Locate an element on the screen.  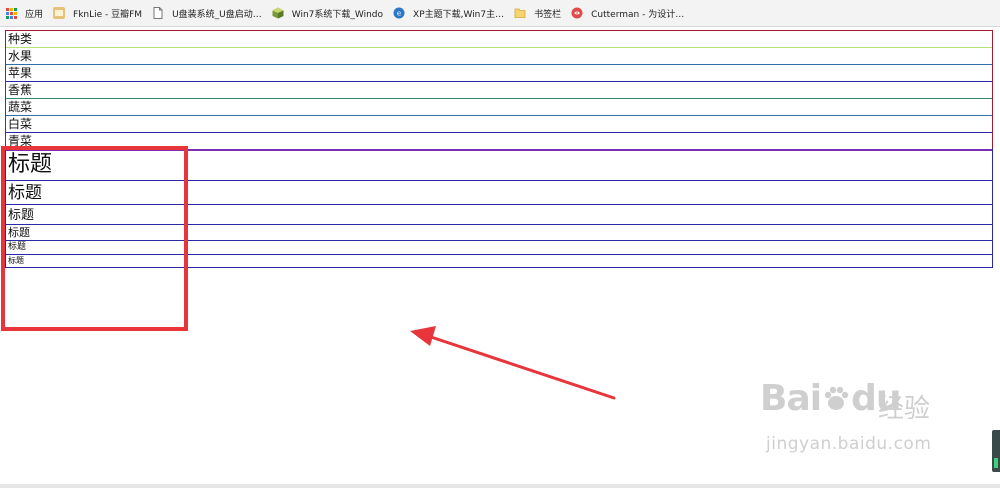
bookmark-douban-fm: FknLie - 豆瓣FM is located at coordinates (97, 13).